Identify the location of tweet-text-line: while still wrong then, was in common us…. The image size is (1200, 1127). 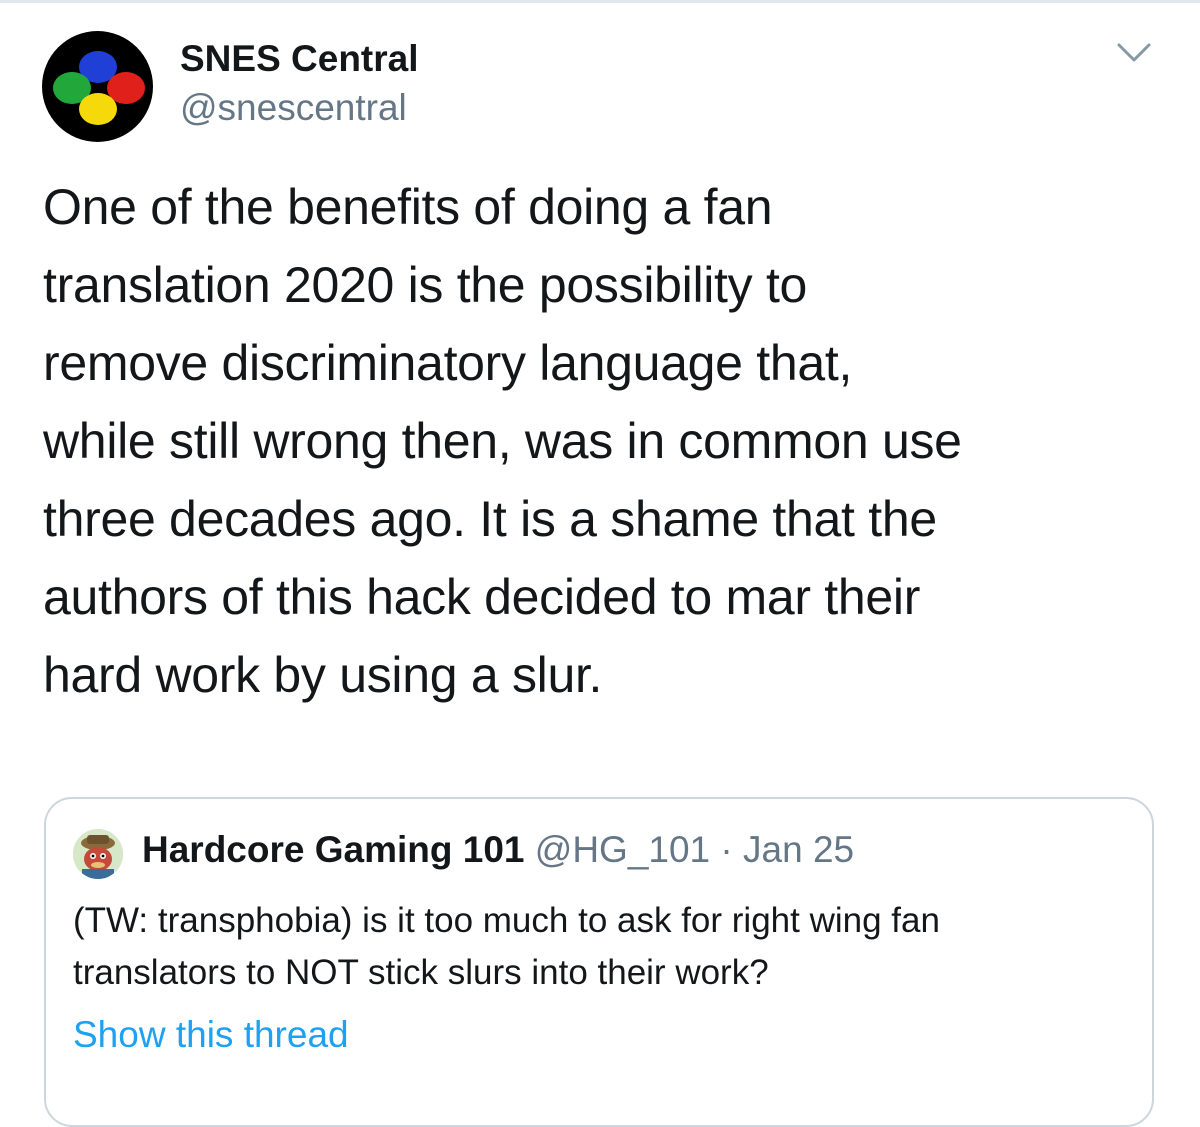
(502, 441).